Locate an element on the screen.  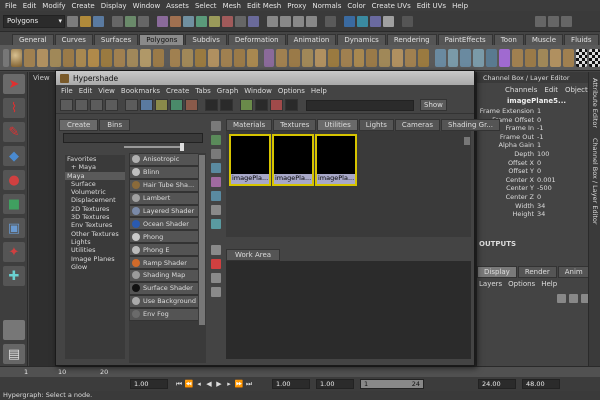
channel-attribute-row: Depth 100 is located at coordinates (532, 154).